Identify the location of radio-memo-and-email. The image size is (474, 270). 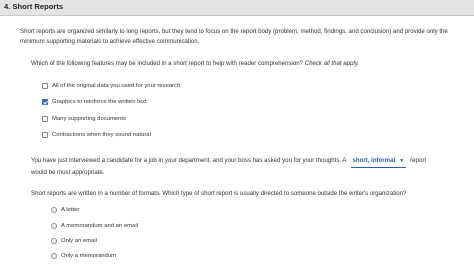
(54, 226).